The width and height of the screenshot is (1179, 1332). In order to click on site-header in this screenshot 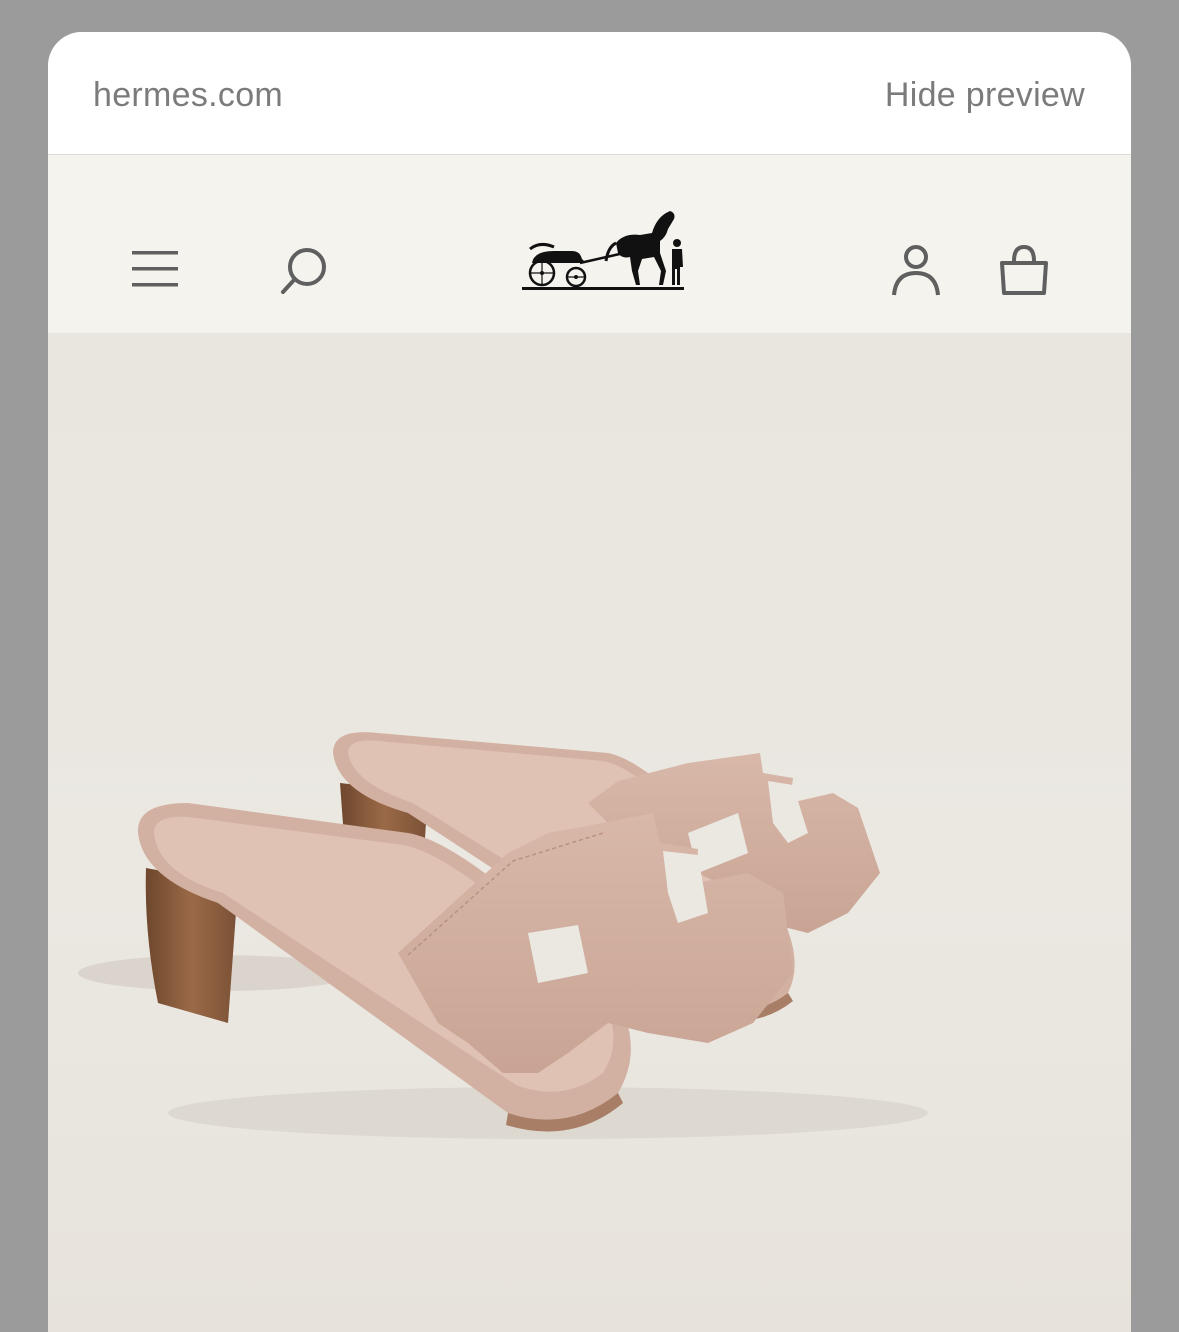, I will do `click(589, 244)`.